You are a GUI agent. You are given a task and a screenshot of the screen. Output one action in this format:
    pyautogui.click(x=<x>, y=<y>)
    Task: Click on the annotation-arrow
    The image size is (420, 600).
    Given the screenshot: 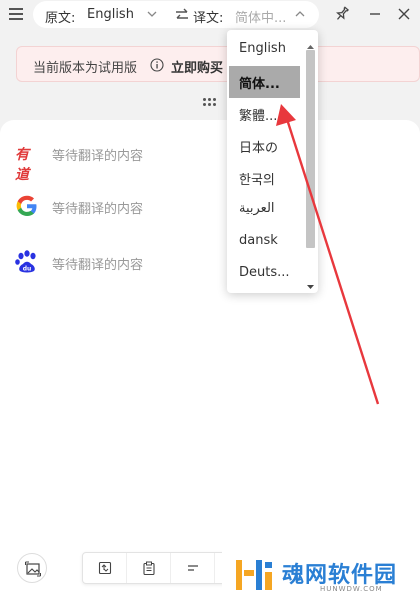 What is the action you would take?
    pyautogui.click(x=328, y=254)
    